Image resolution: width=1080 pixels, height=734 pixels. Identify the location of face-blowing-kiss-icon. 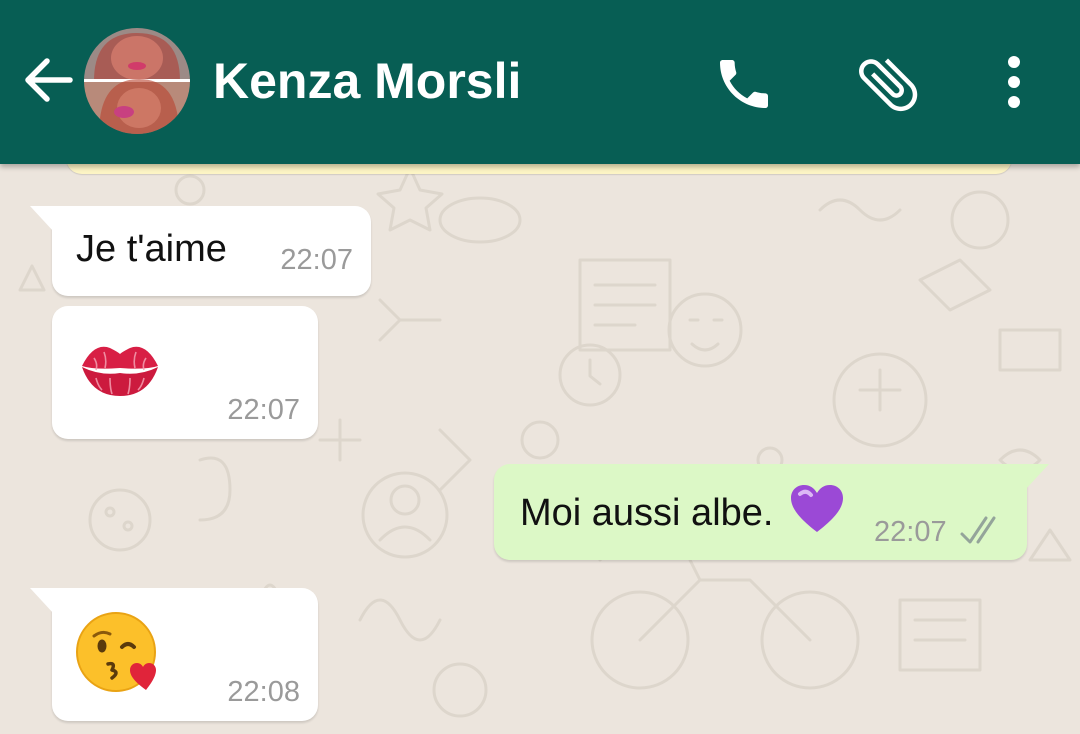
(116, 652).